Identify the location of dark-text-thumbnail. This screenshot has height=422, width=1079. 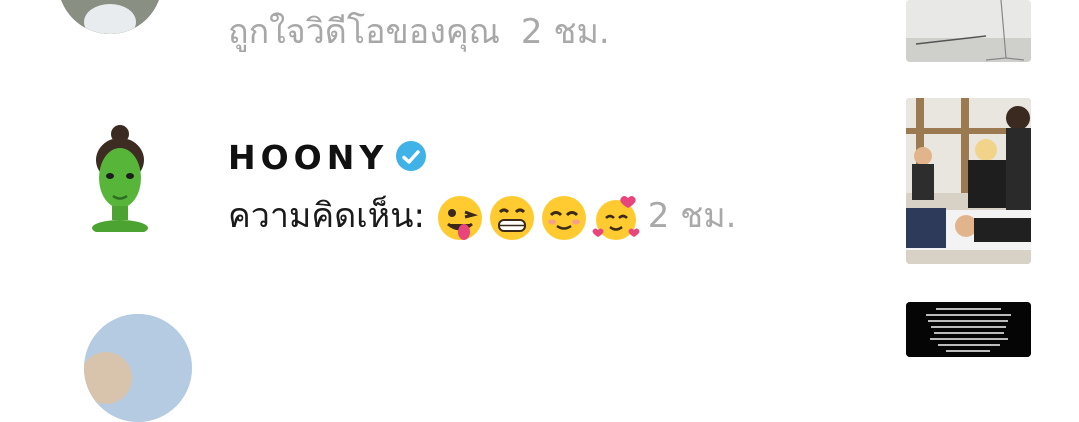
(968, 329).